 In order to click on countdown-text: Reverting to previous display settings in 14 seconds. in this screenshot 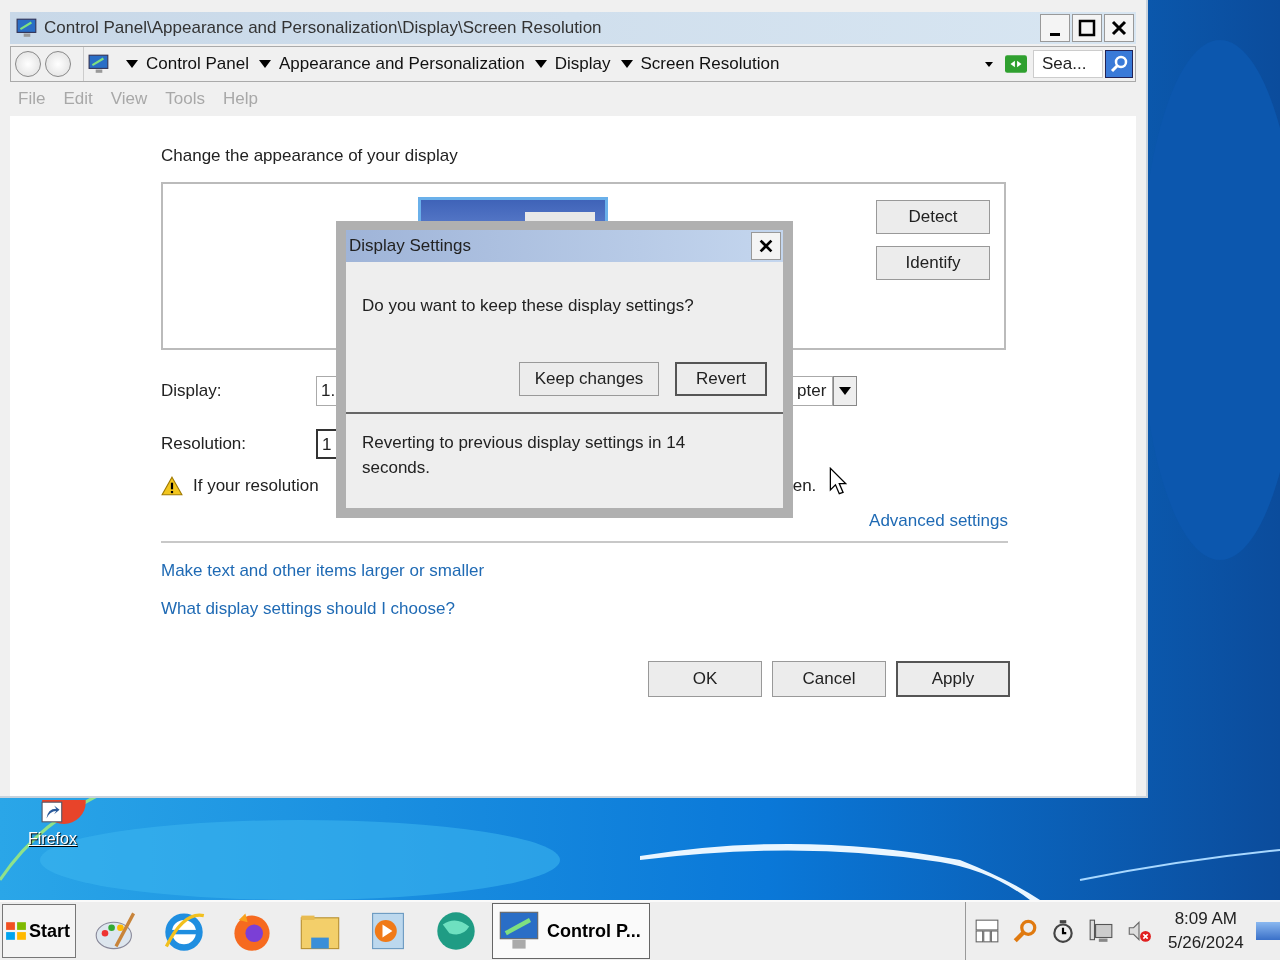, I will do `click(564, 446)`.